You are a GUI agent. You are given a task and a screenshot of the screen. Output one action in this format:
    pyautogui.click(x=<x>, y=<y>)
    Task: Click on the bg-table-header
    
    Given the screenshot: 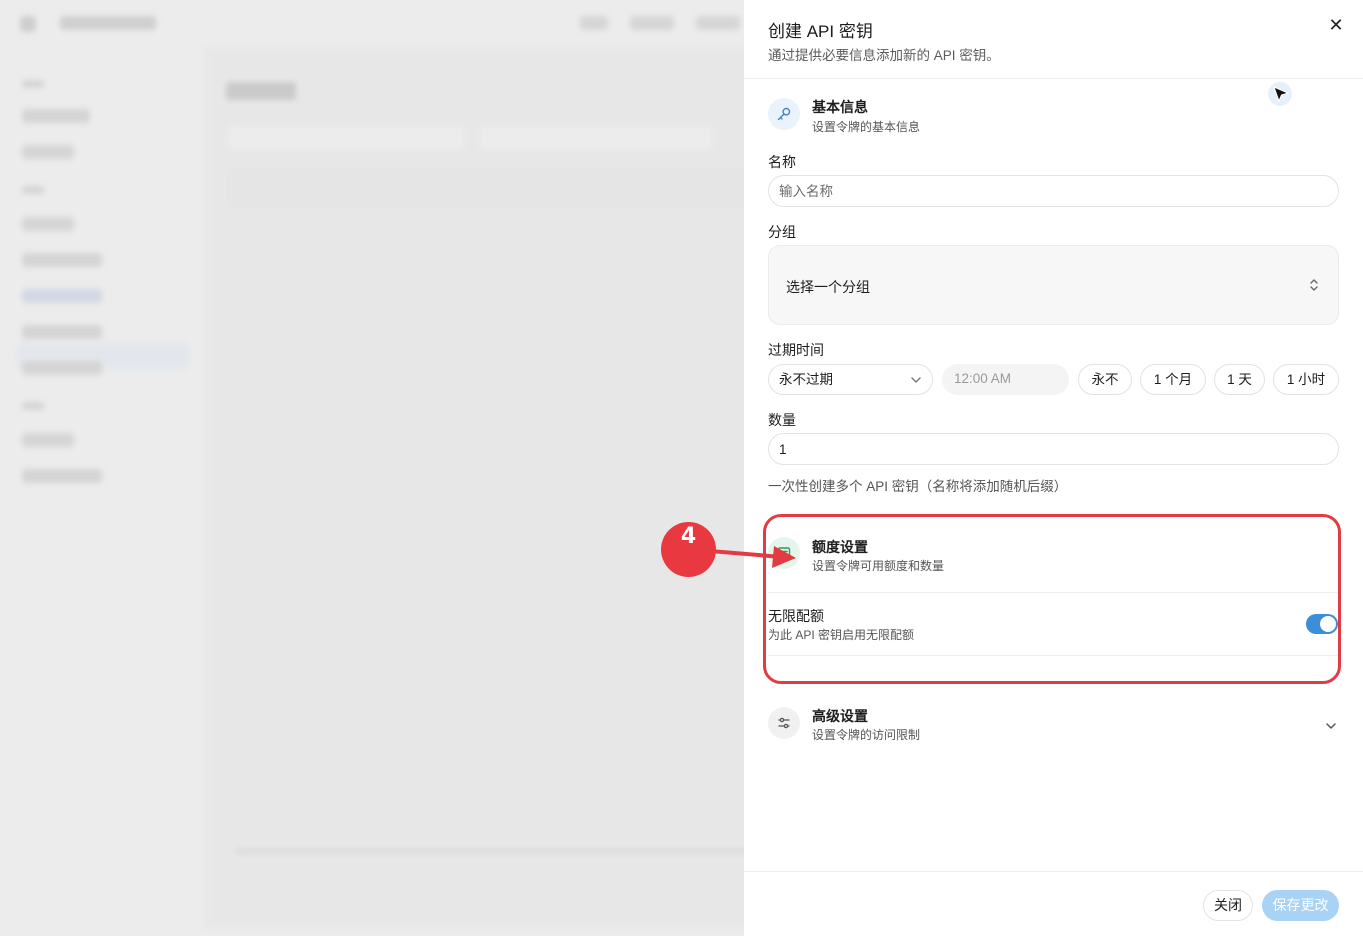 What is the action you would take?
    pyautogui.click(x=485, y=188)
    